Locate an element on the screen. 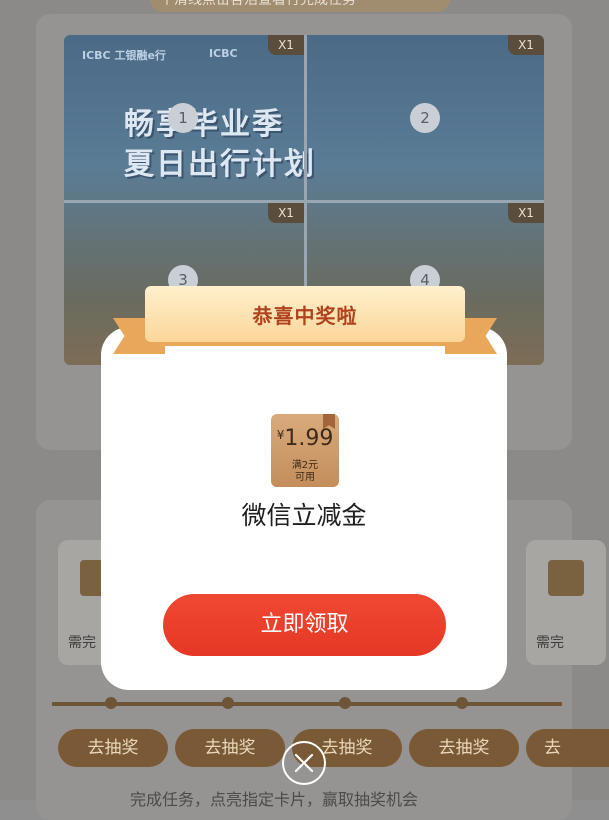 The image size is (609, 820). ribbon-banner: 恭喜中奖啦 is located at coordinates (305, 326).